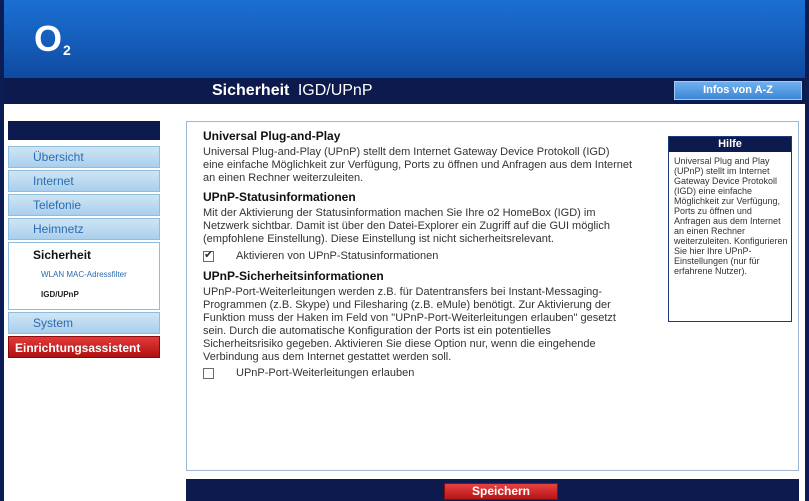  I want to click on sidebar-item-wizard: Einrichtungsassistent, so click(84, 347).